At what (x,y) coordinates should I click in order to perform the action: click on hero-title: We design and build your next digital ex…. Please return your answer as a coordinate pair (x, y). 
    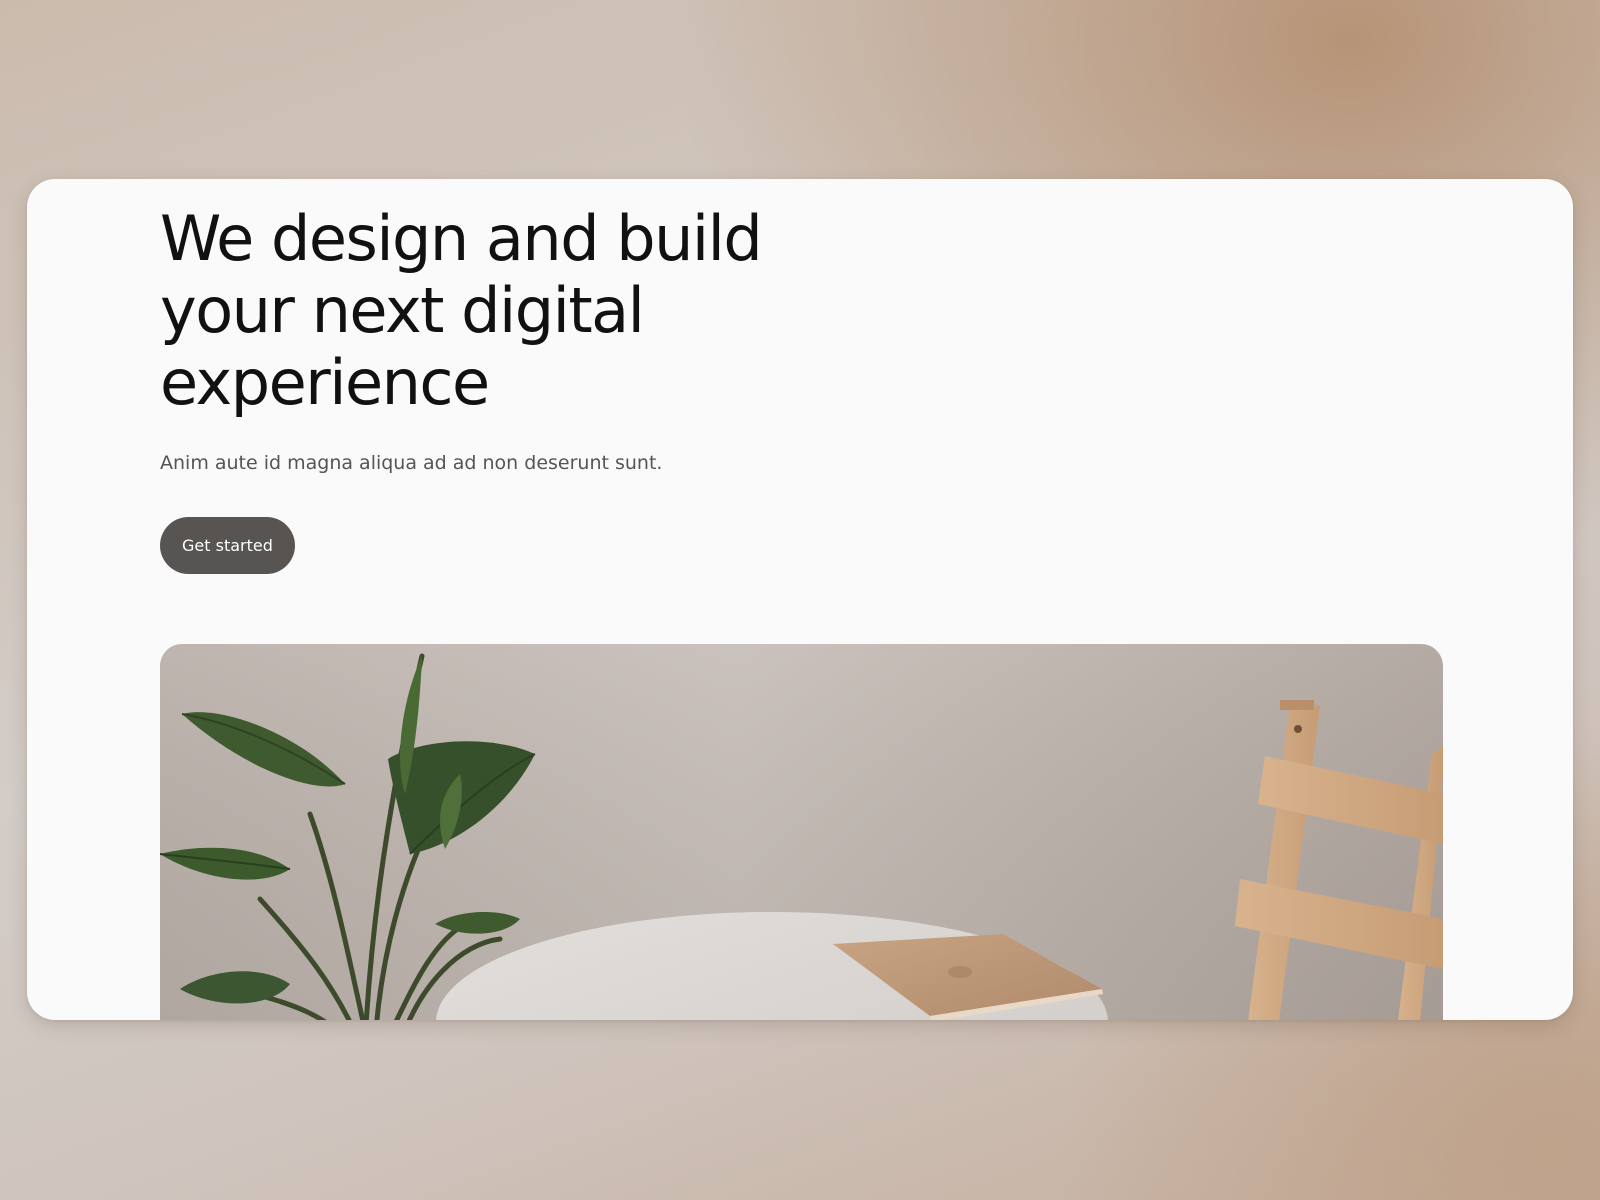
    Looking at the image, I should click on (461, 310).